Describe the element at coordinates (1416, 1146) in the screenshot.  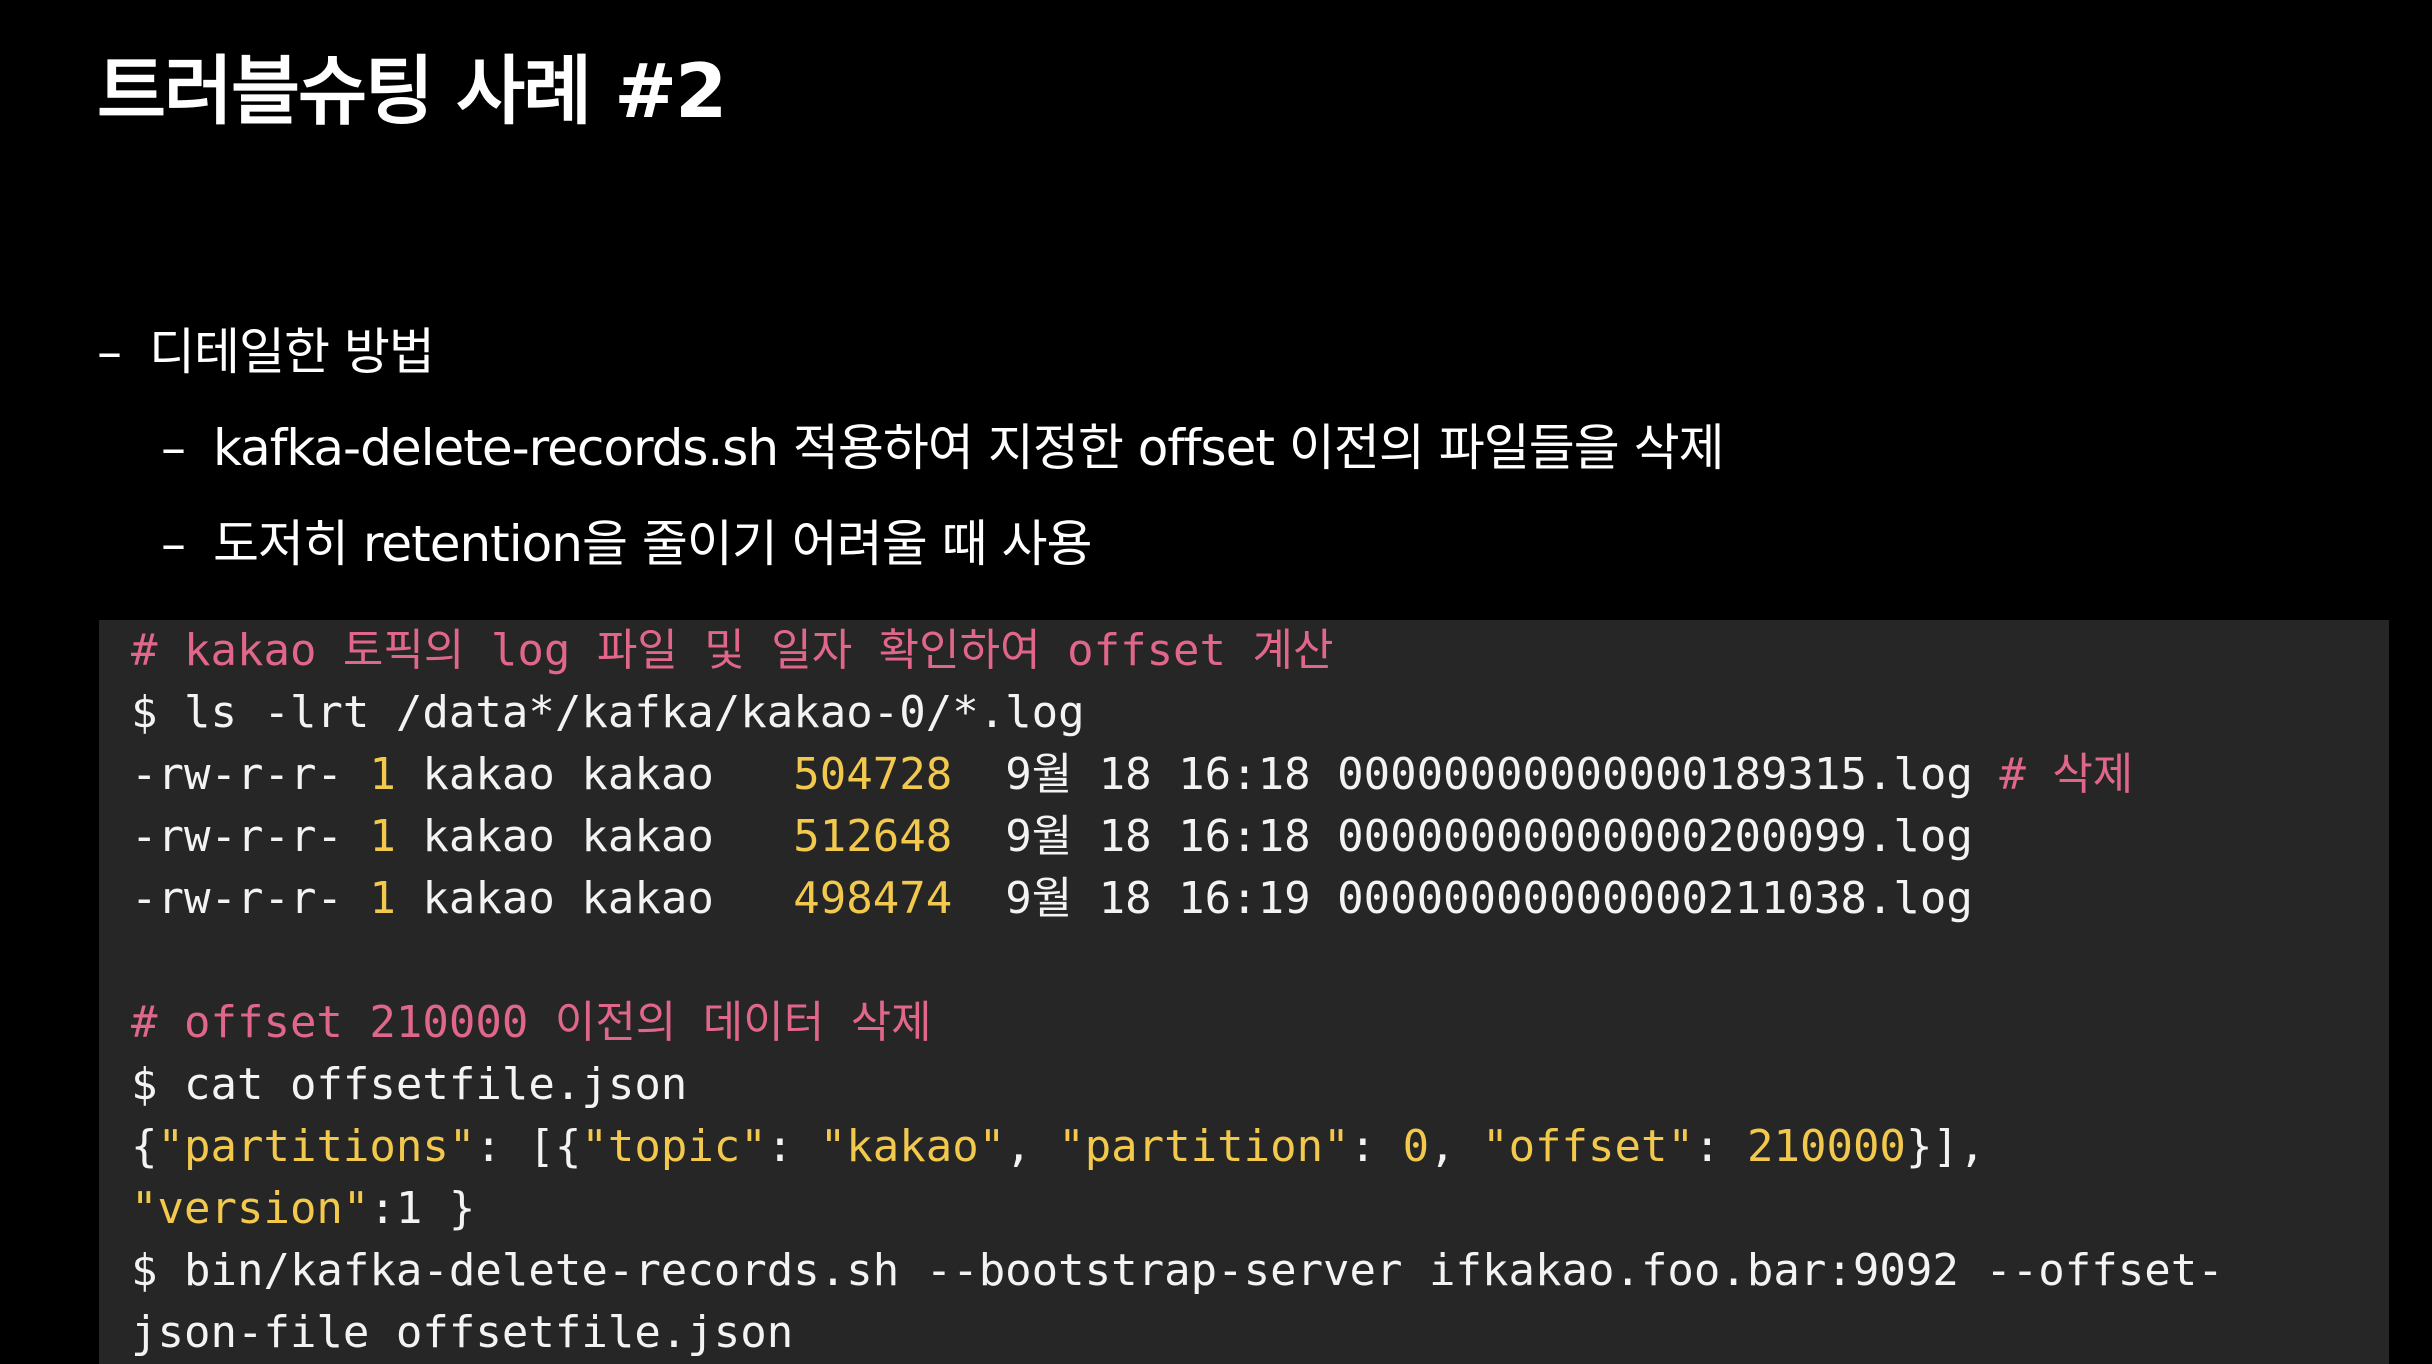
I see `json-value: 0` at that location.